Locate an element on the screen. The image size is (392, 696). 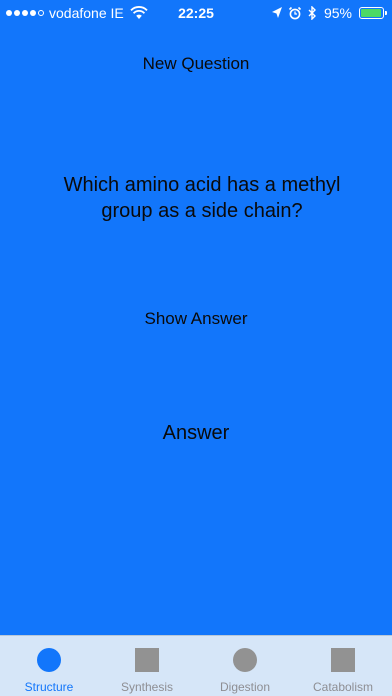
bluetooth-icon is located at coordinates (312, 13).